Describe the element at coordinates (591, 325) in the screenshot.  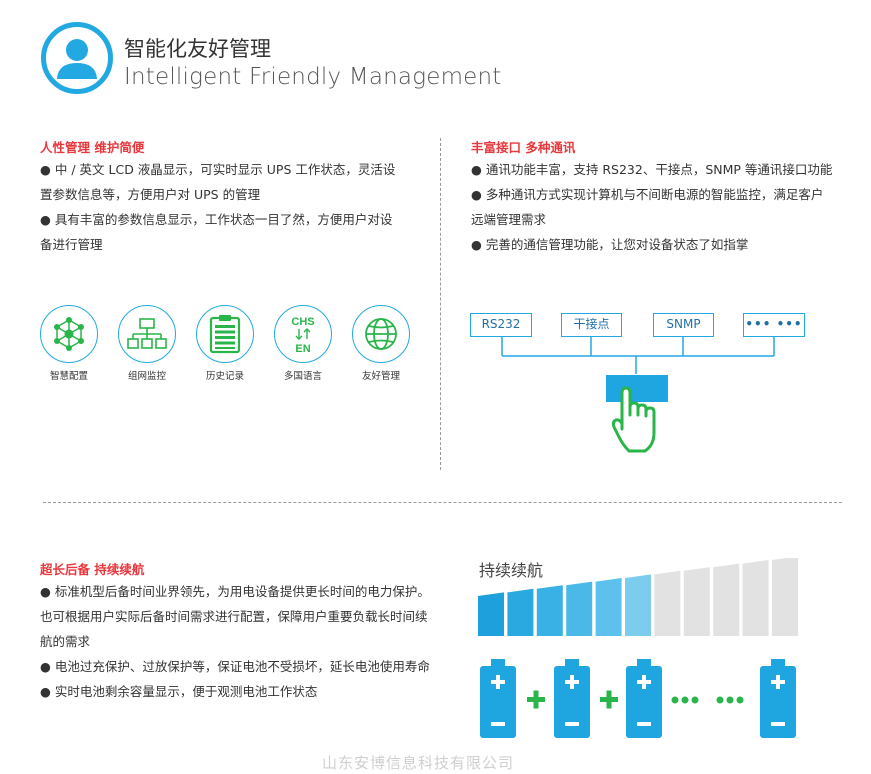
I see `port-dry-contact: 干接点` at that location.